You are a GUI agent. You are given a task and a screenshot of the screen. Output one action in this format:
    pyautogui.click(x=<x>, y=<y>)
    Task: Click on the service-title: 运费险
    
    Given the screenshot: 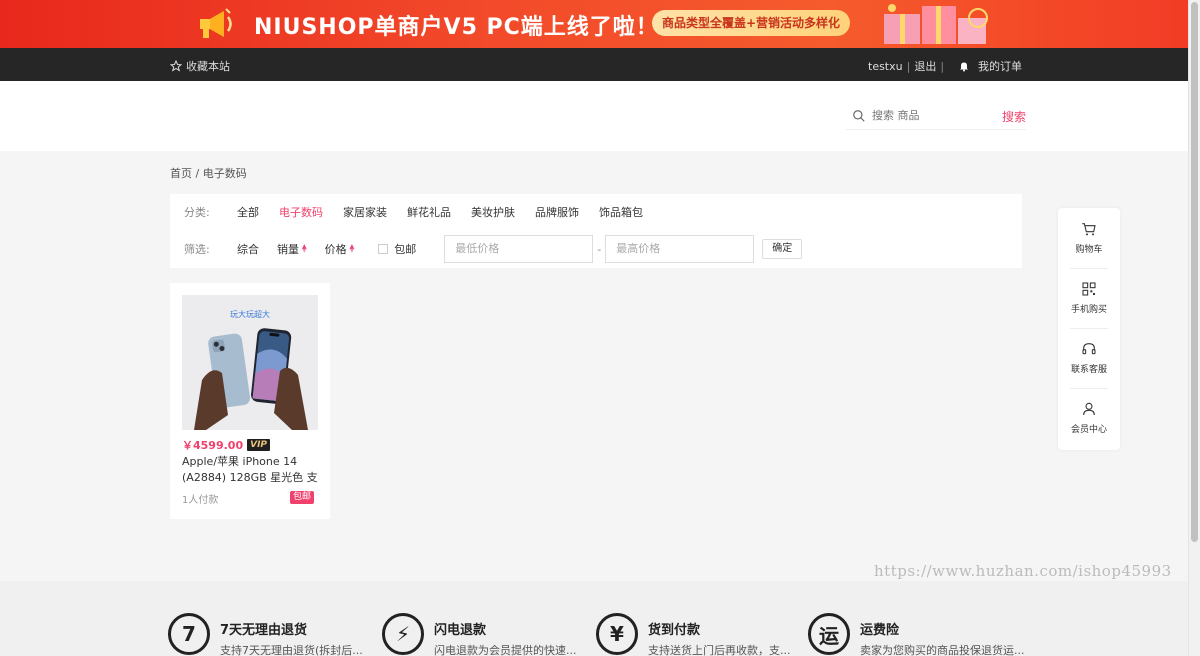 What is the action you would take?
    pyautogui.click(x=880, y=630)
    